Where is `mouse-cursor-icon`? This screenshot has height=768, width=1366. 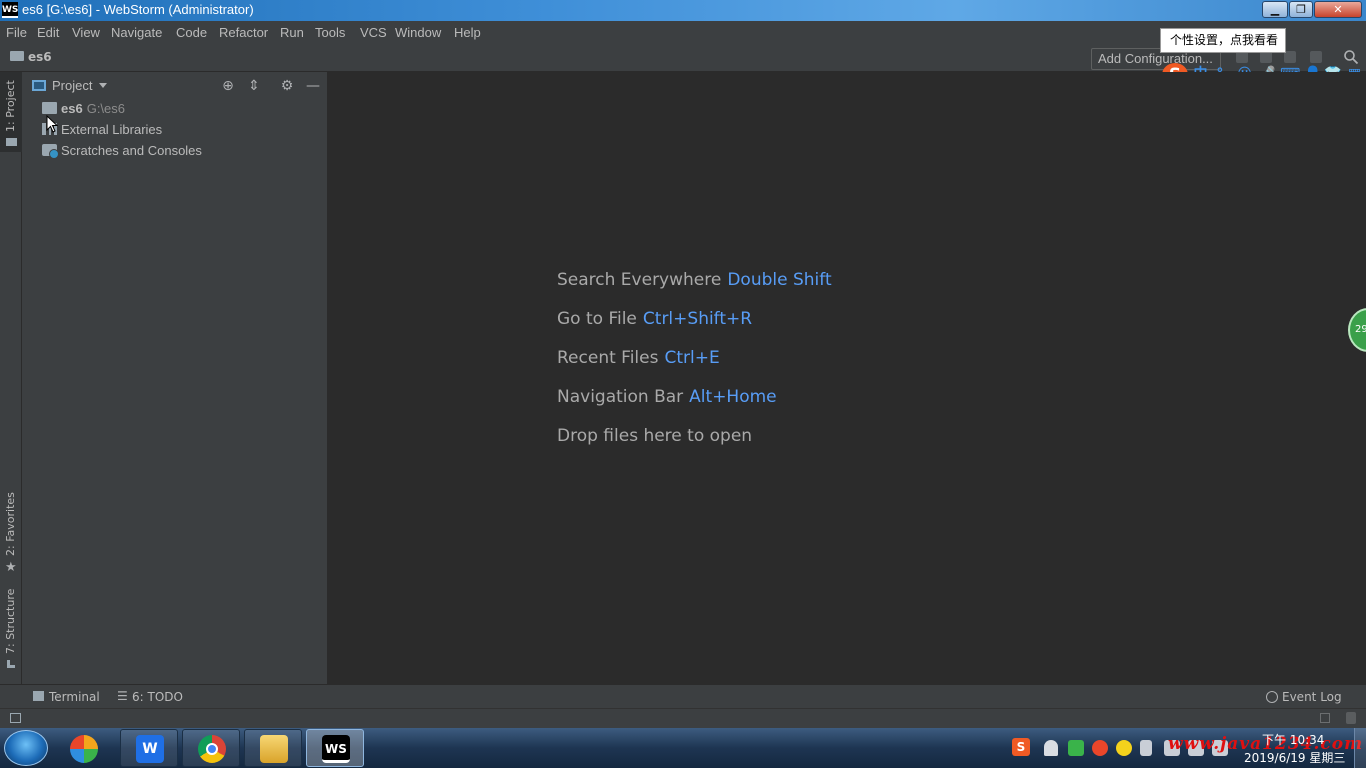
mouse-cursor-icon is located at coordinates (52, 124).